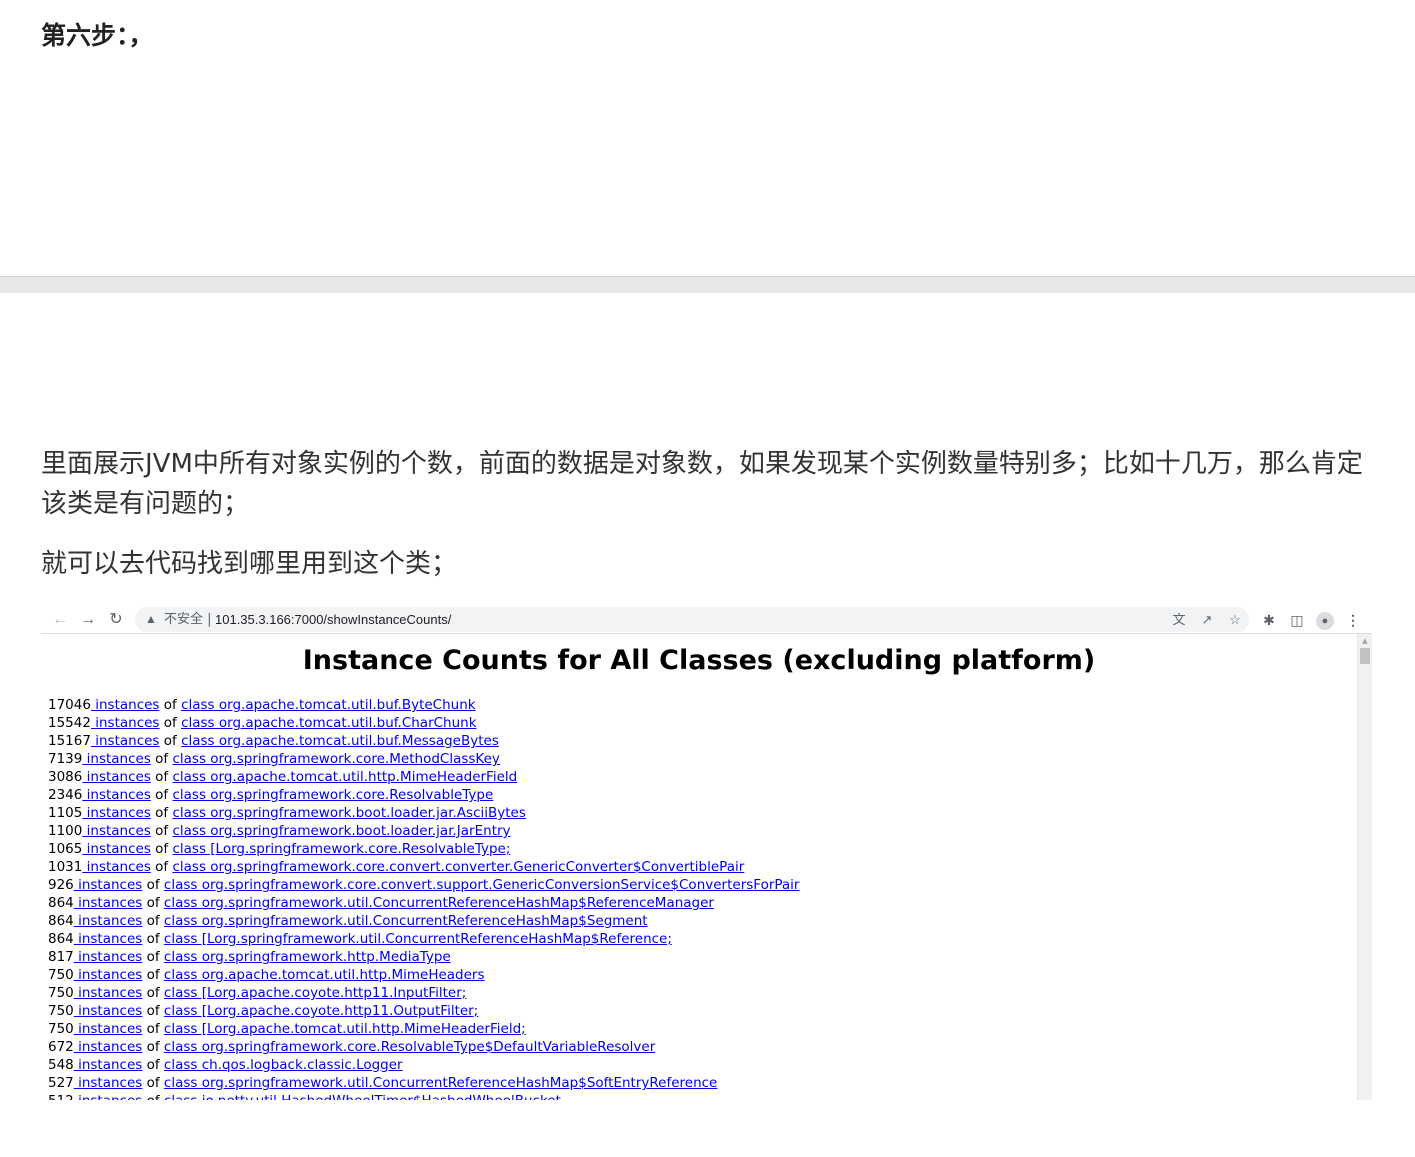 This screenshot has width=1415, height=1157. I want to click on side-panel-icon: ◫, so click(1297, 620).